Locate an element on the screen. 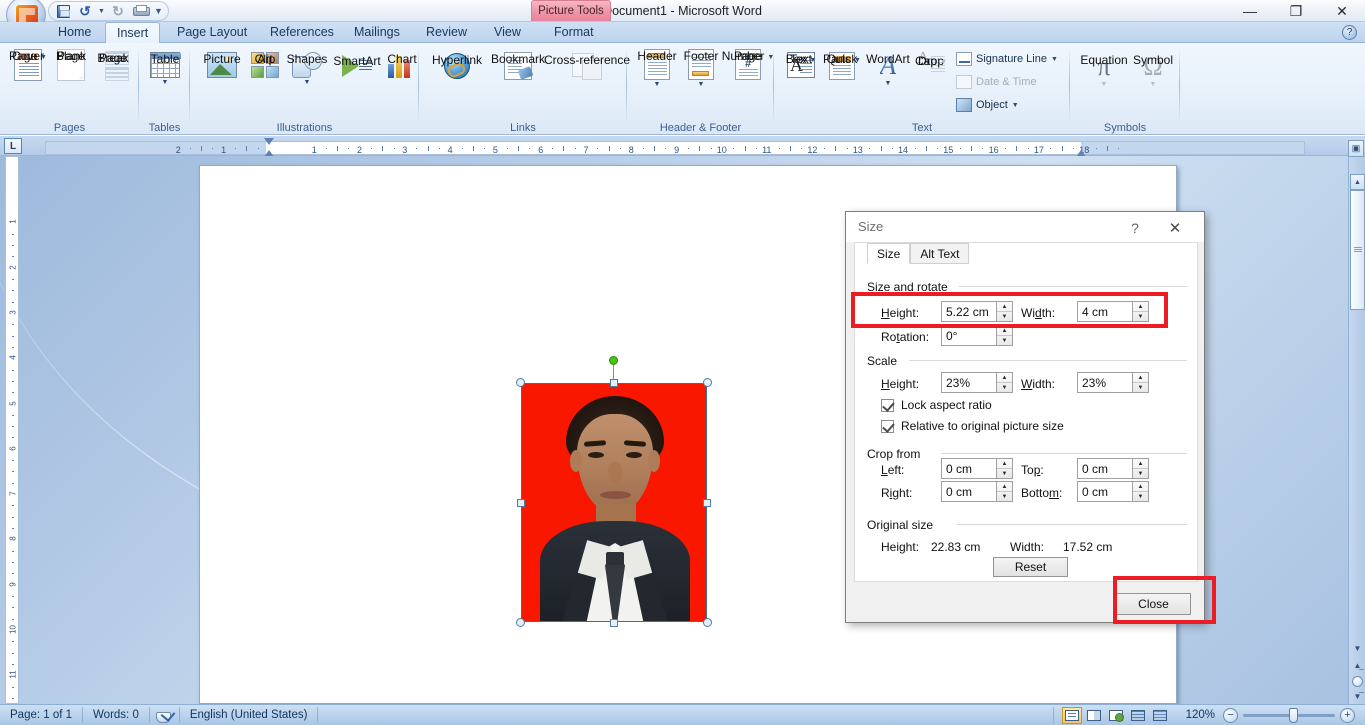 Image resolution: width=1365 pixels, height=725 pixels. crop-bottom-spinner: ▲▼ is located at coordinates (1113, 491).